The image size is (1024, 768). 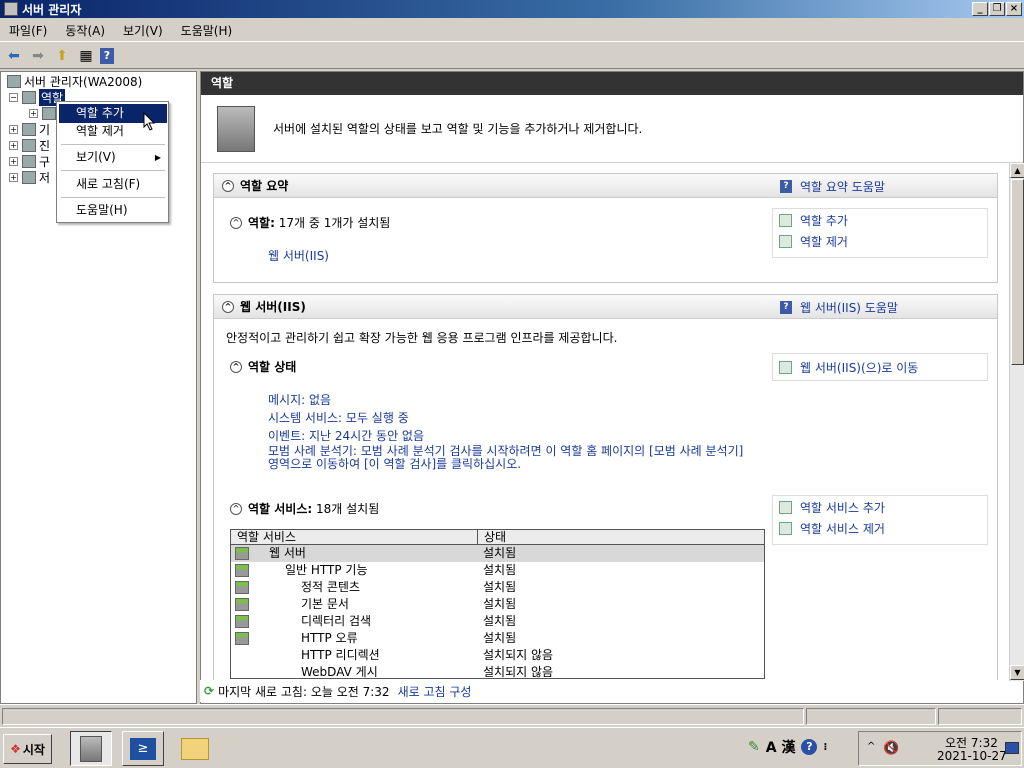 I want to click on add-role-services-link: 역할 서비스 추가, so click(x=832, y=507).